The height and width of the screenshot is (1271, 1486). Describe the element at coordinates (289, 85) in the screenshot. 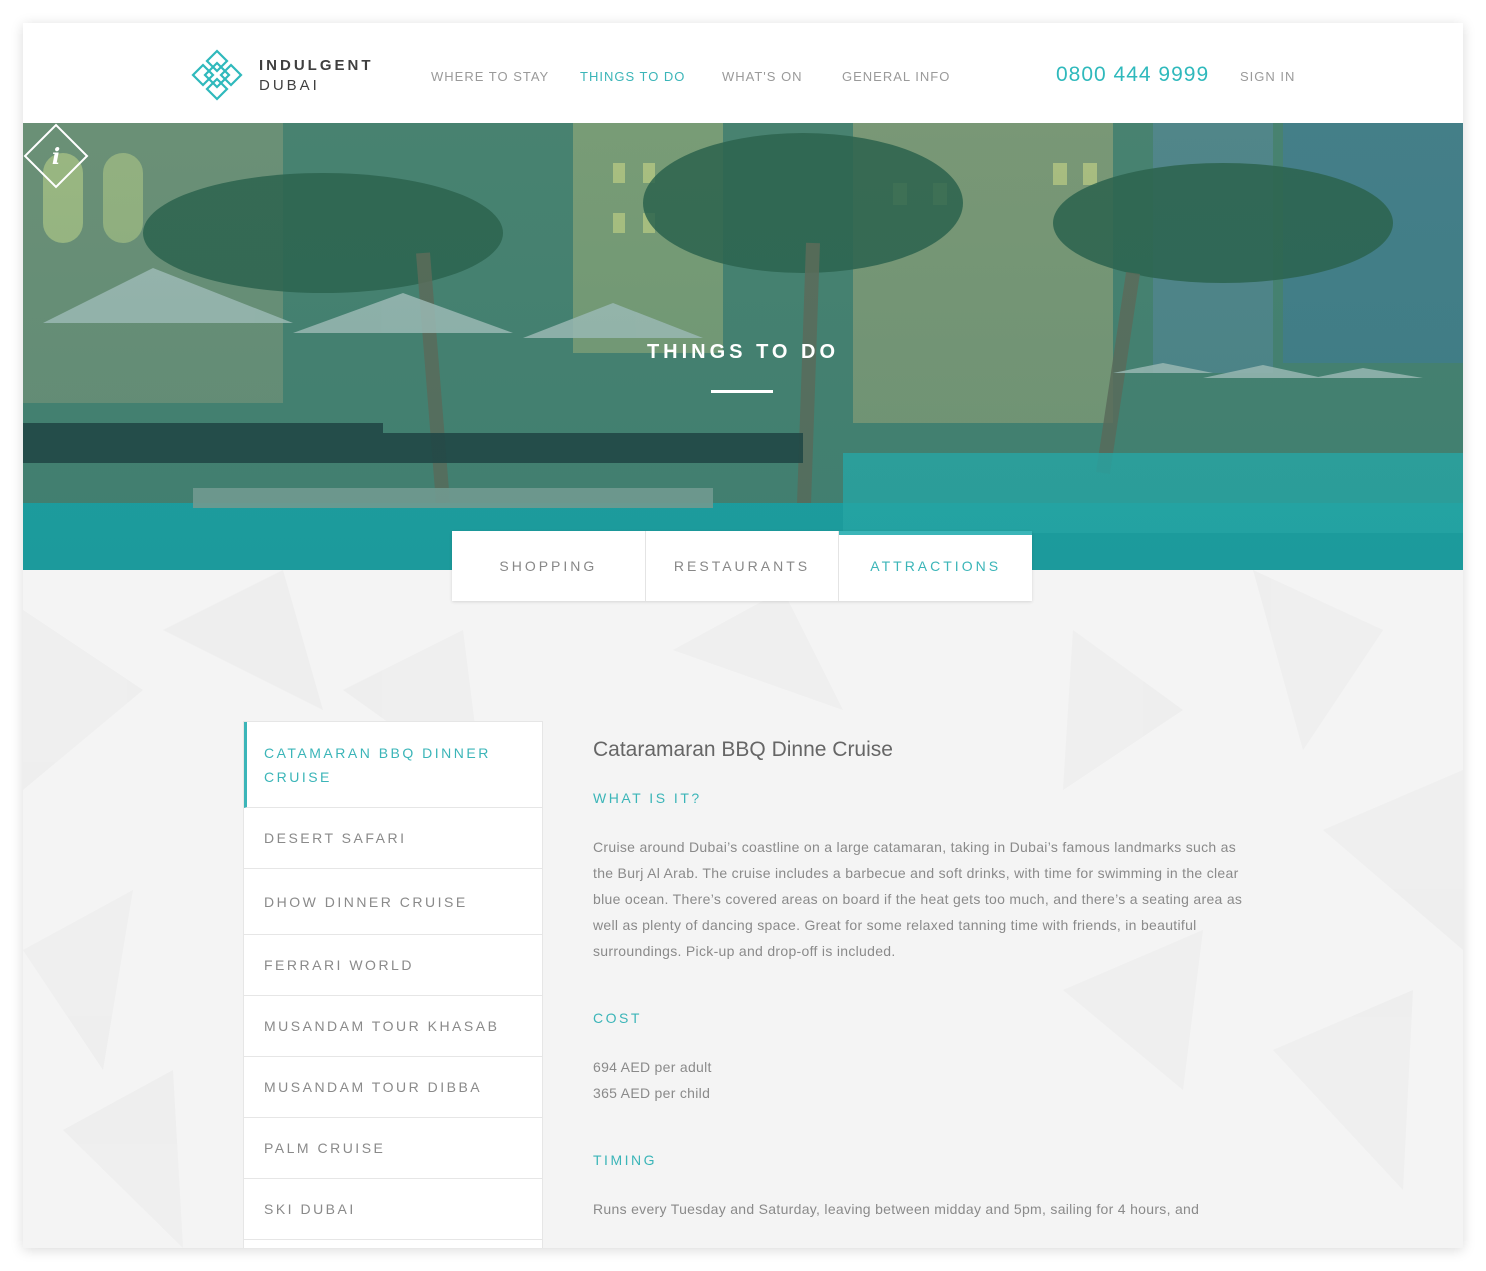

I see `brand-city: DUBAI` at that location.